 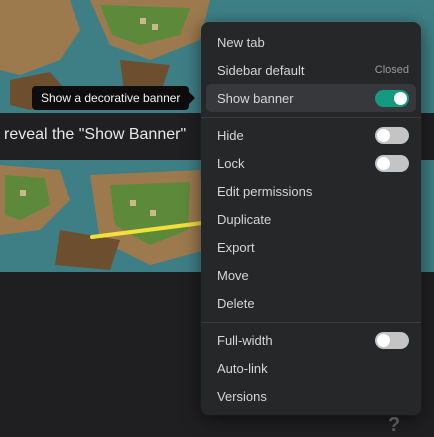 I want to click on menu-item-versions: Versions, so click(x=311, y=396).